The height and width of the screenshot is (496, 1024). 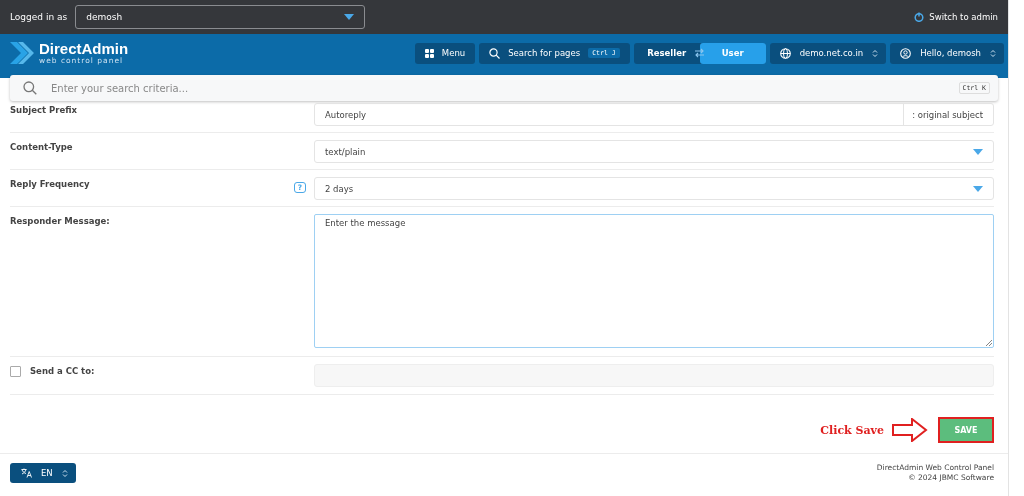 I want to click on swap-arrows-icon, so click(x=699, y=52).